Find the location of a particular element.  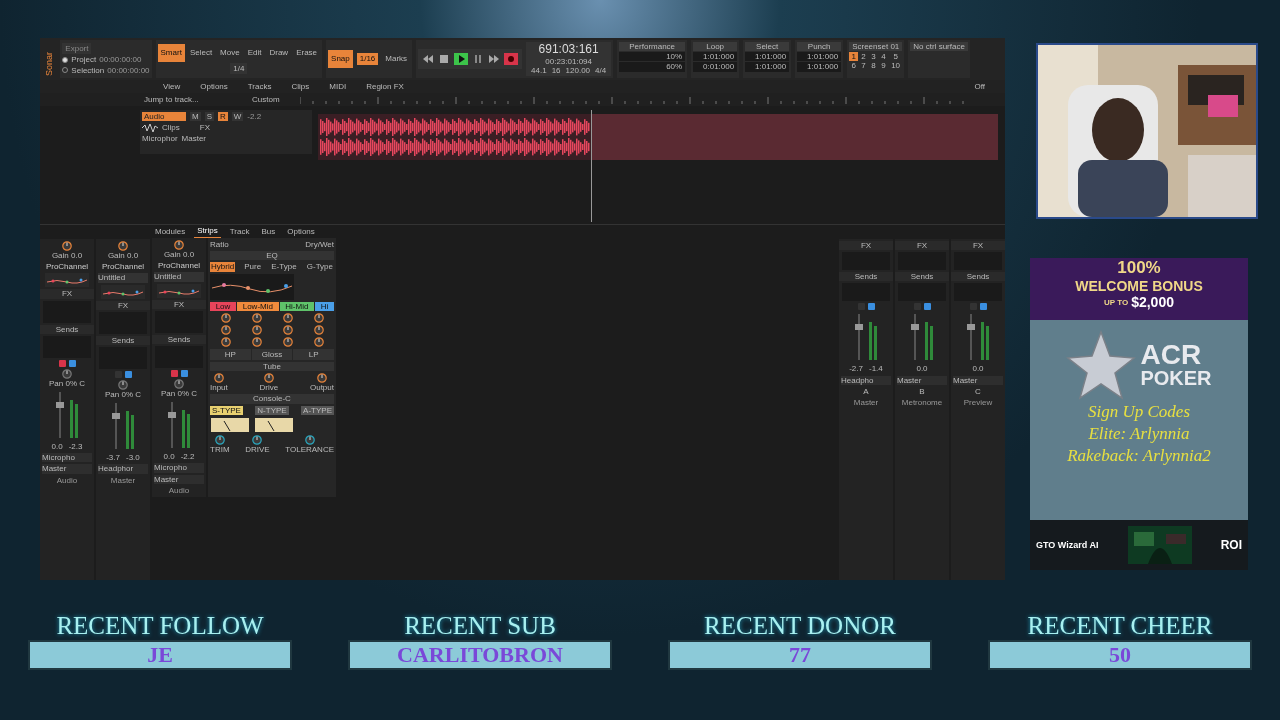

track-name-field: Audio is located at coordinates (164, 117).